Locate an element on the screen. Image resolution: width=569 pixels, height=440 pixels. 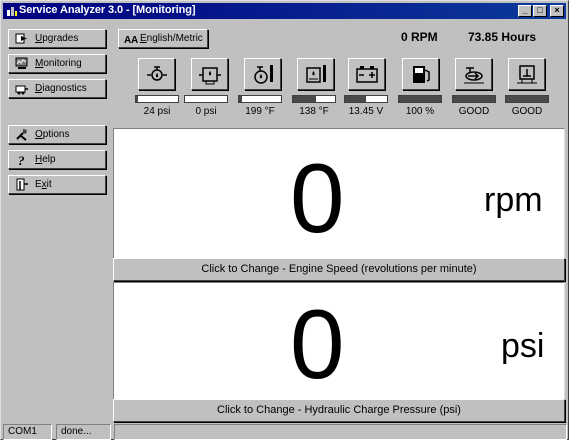
monitoring-button: Monitoring is located at coordinates (57, 63).